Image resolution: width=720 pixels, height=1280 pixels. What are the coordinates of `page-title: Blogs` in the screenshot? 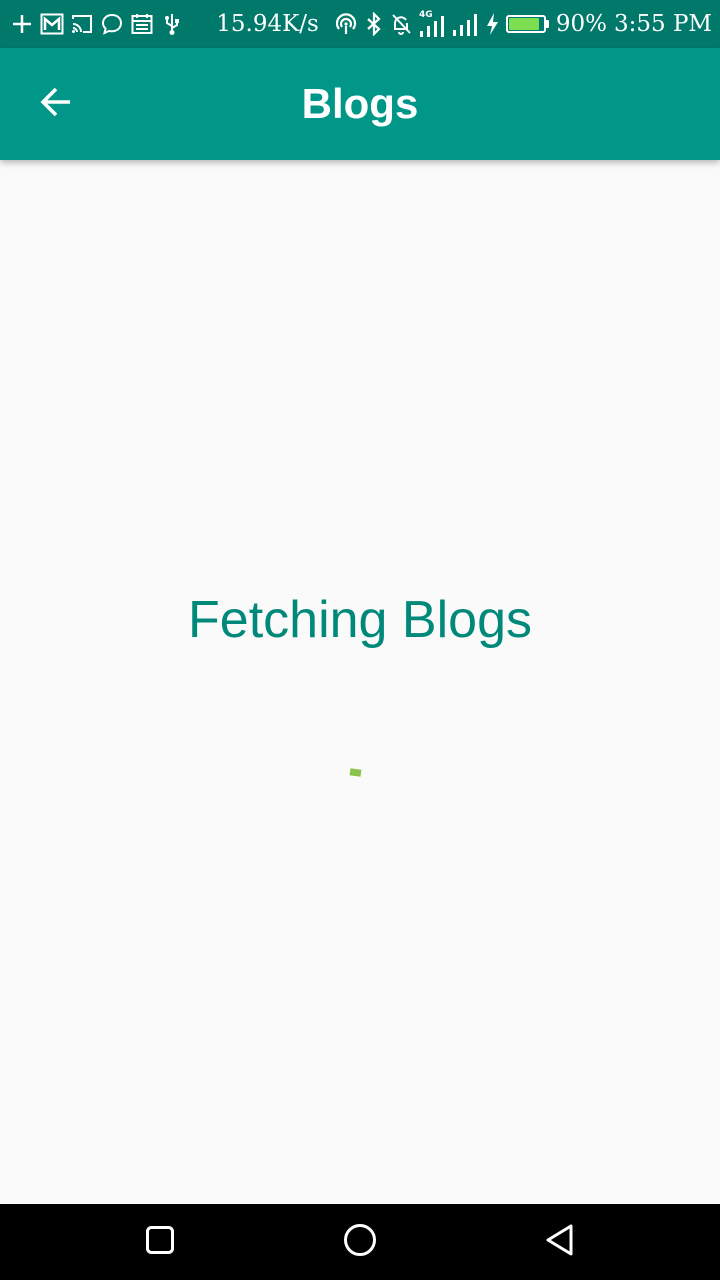 It's located at (360, 103).